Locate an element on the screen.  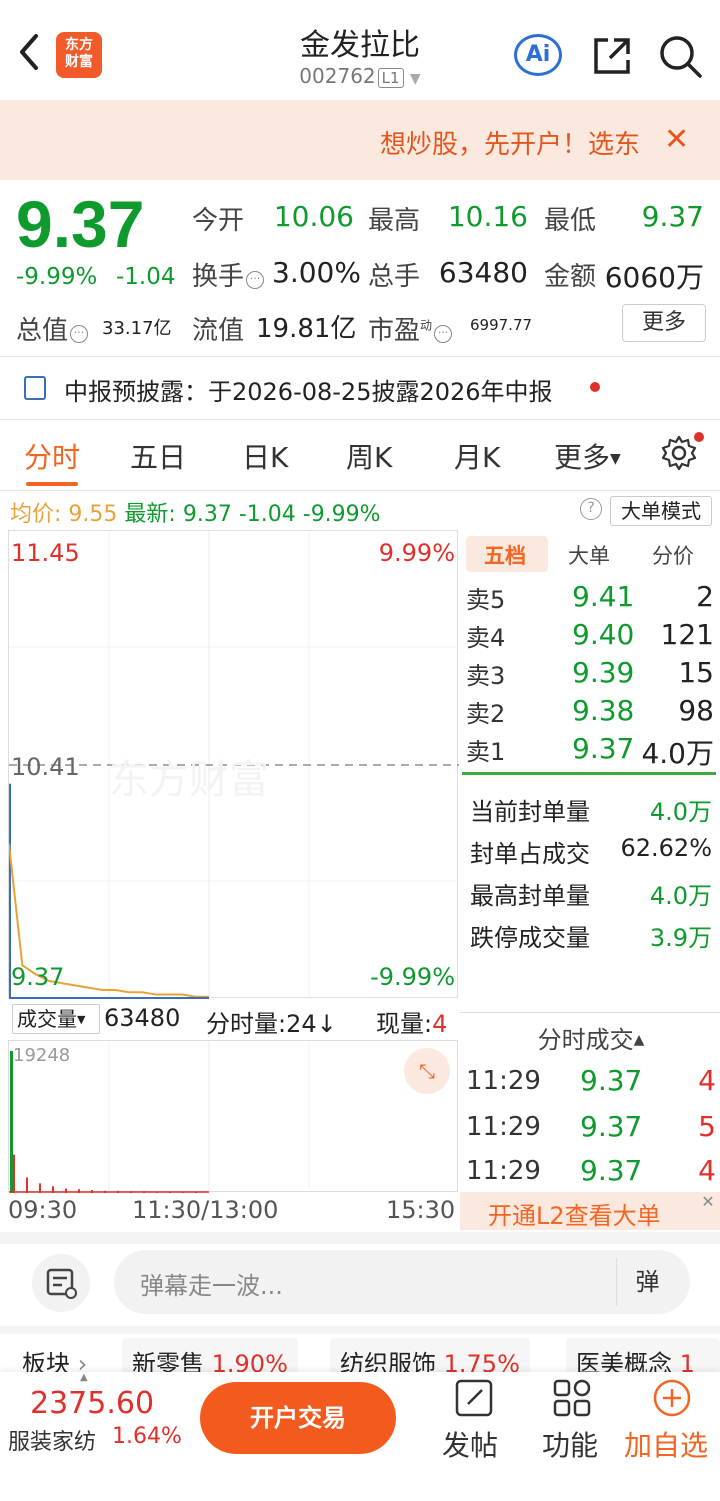
danmu-settings-icon is located at coordinates (61, 1283).